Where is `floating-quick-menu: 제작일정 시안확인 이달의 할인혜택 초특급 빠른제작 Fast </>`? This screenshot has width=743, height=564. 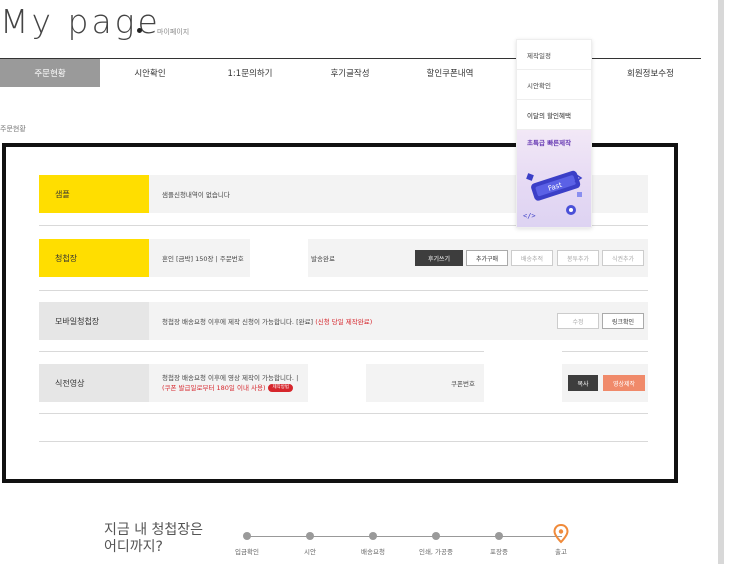
floating-quick-menu: 제작일정 시안확인 이달의 할인혜택 초특급 빠른제작 Fast </> is located at coordinates (554, 133).